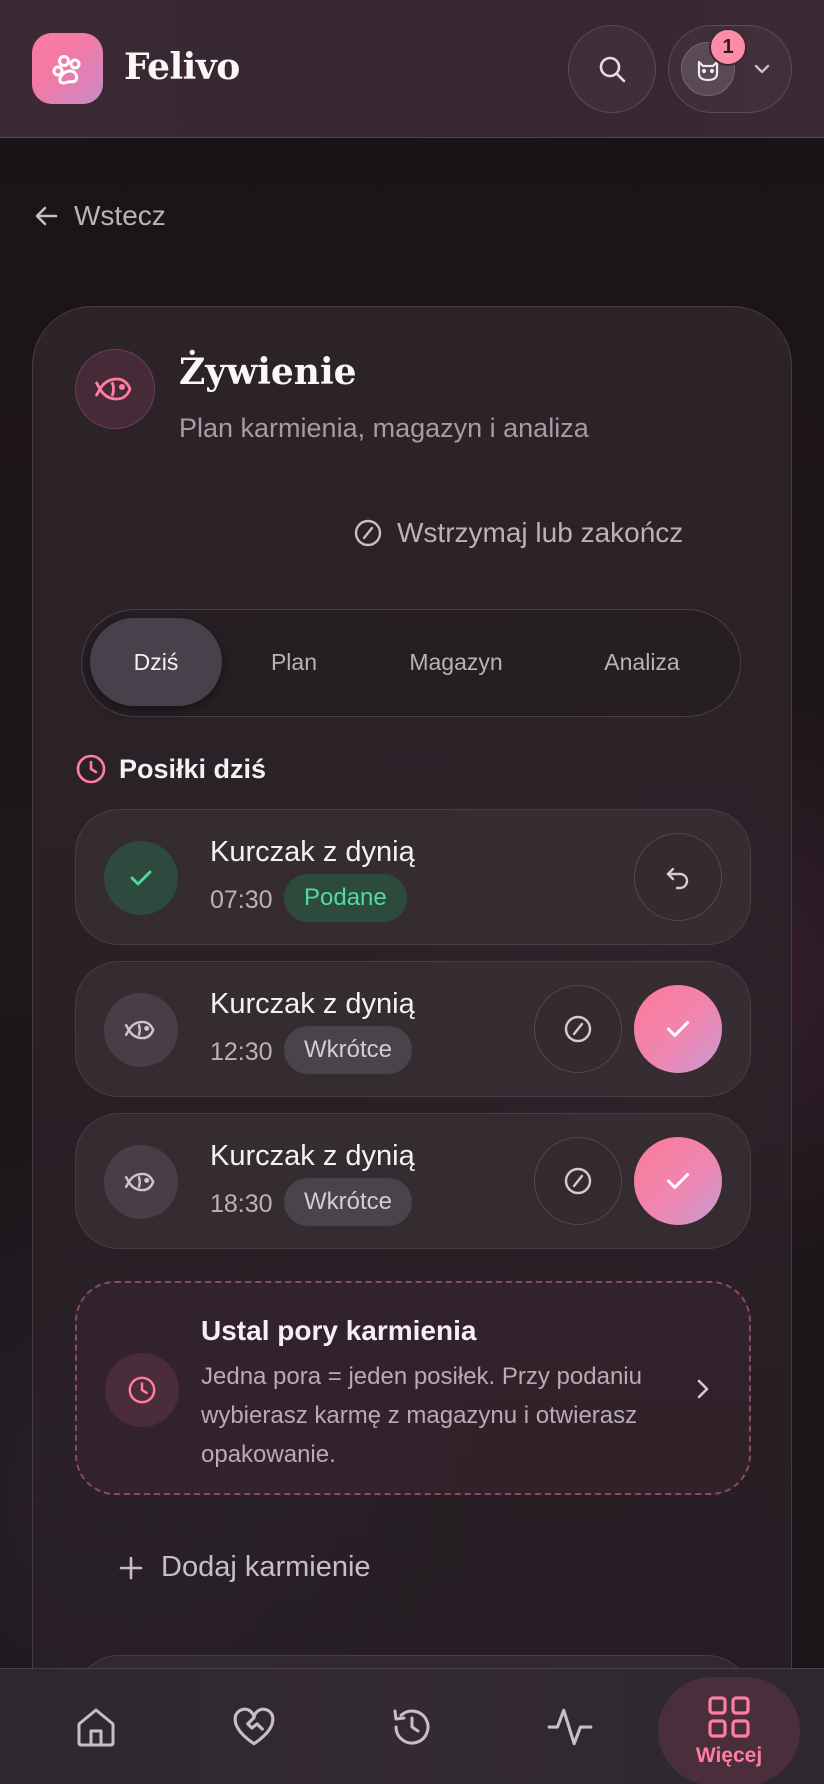 The image size is (824, 1784). I want to click on search-button, so click(612, 69).